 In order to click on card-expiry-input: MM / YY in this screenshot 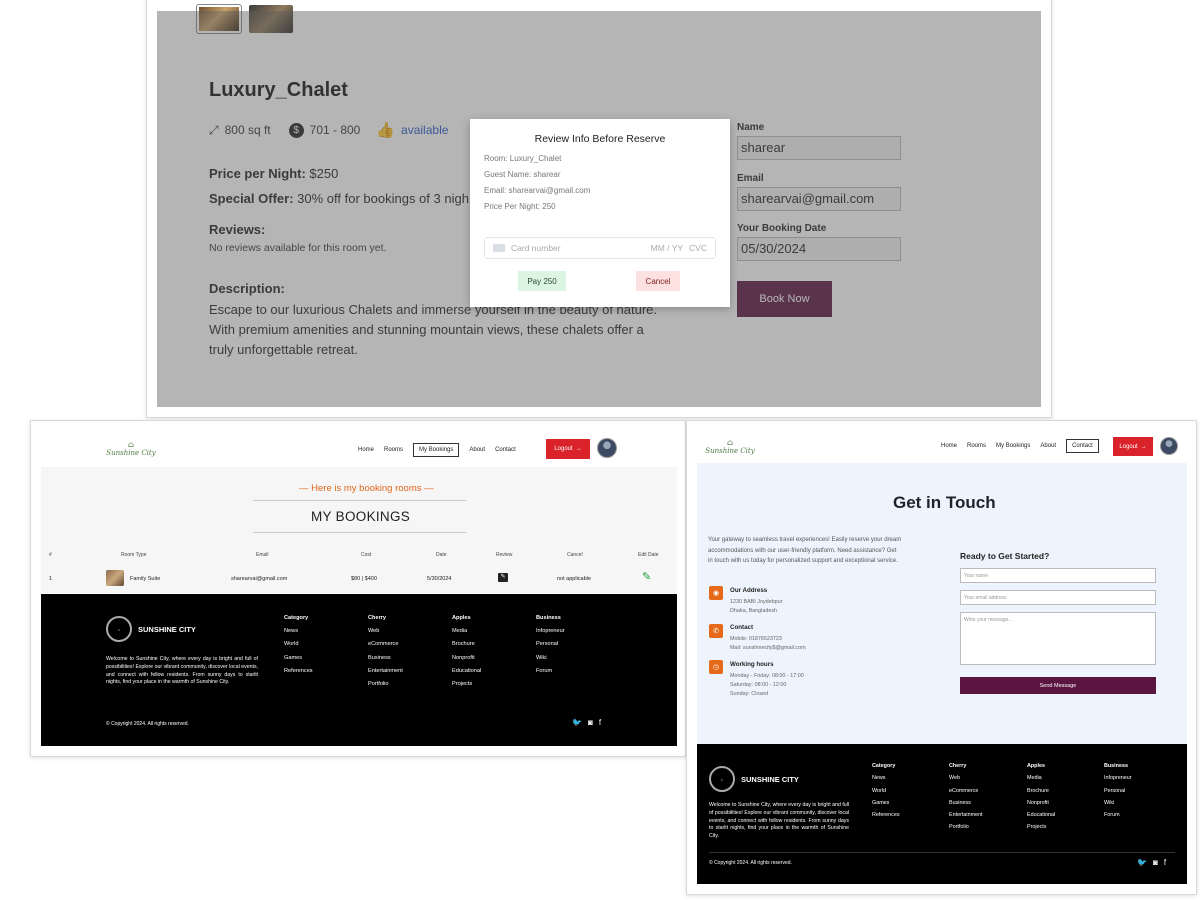, I will do `click(667, 248)`.